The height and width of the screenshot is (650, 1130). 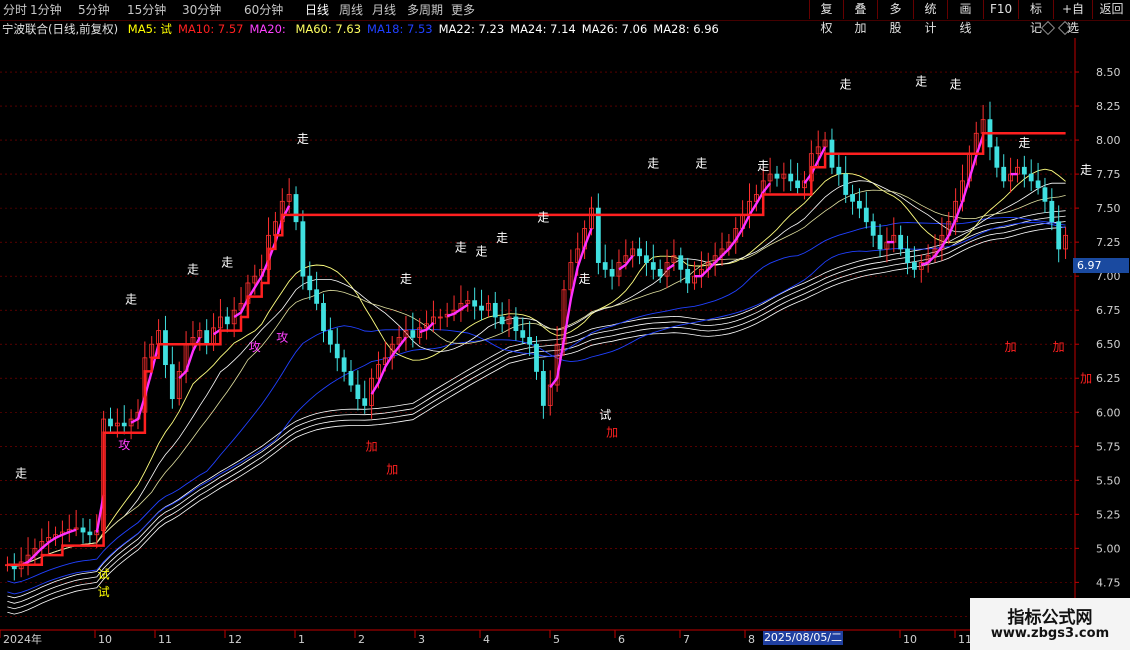 I want to click on y-tick-label: 6.50, so click(x=1108, y=344).